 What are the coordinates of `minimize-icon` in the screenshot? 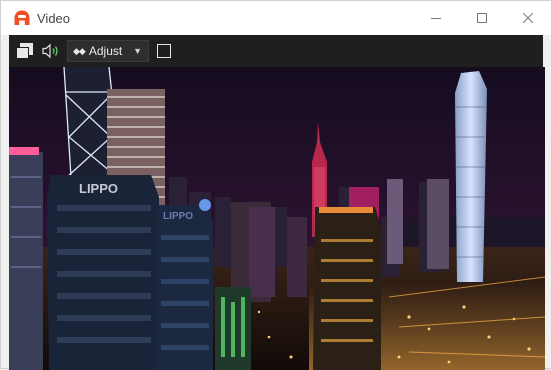 It's located at (436, 18).